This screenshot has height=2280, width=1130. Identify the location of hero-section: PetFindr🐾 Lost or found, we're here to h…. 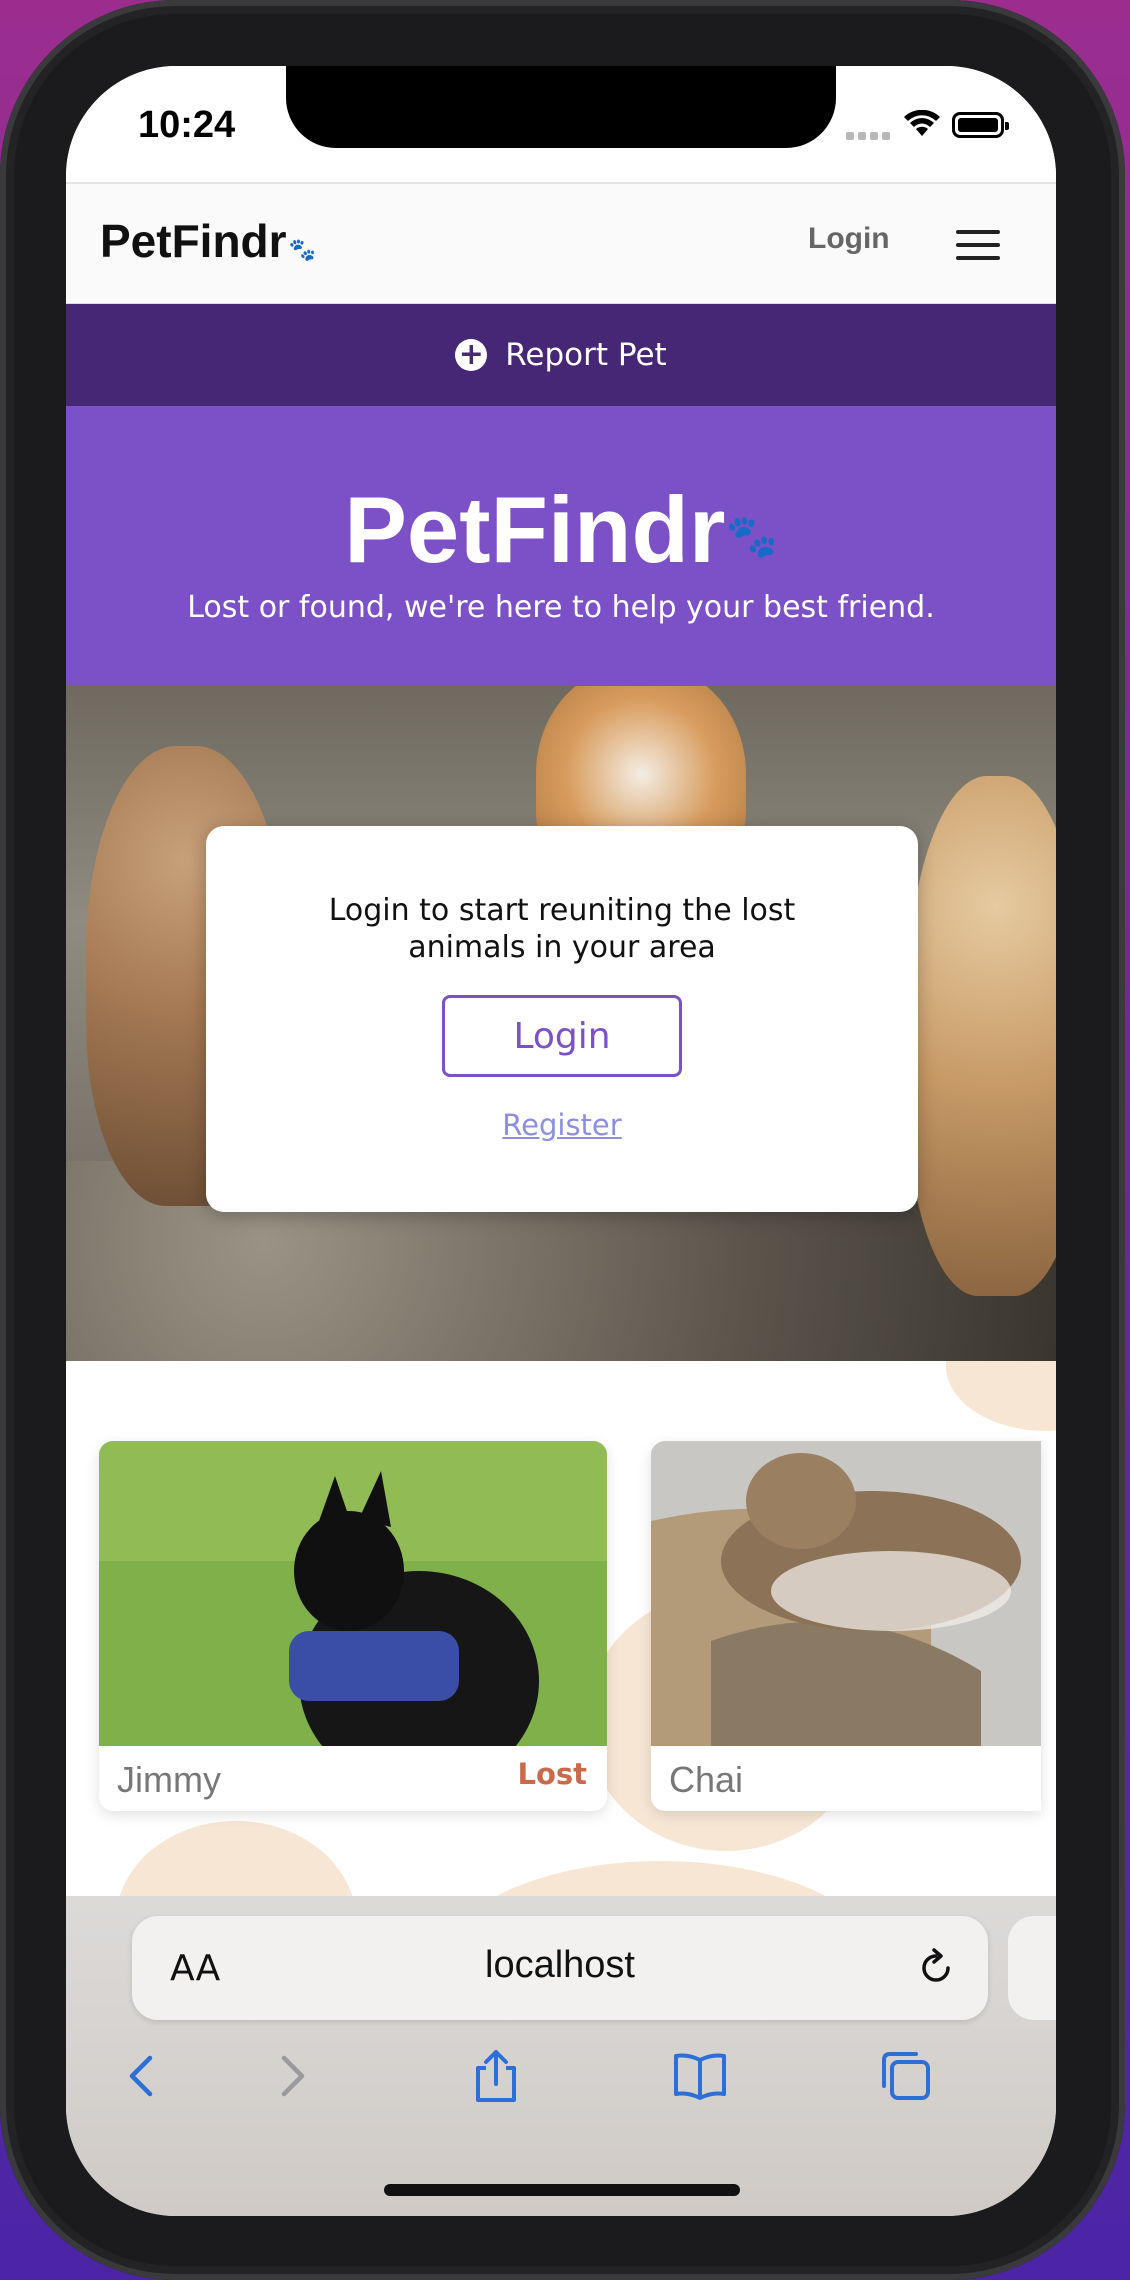
(561, 546).